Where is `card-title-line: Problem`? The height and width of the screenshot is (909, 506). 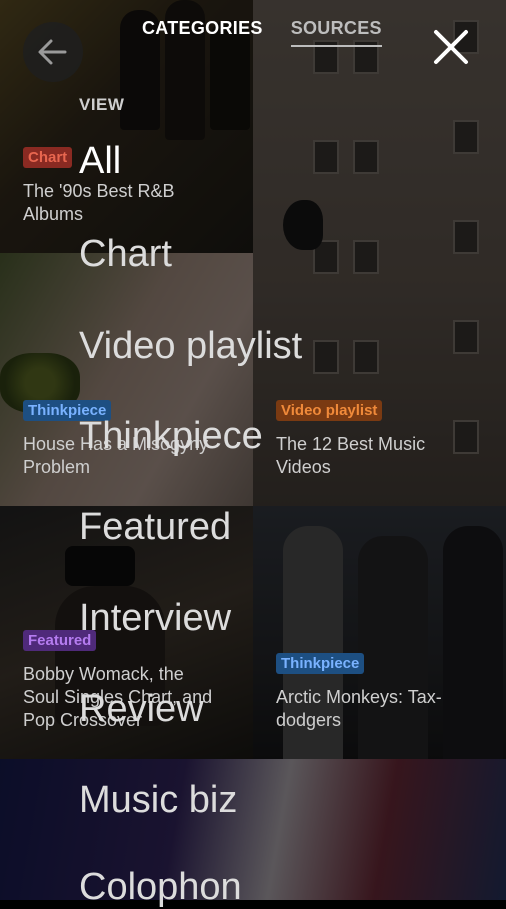
card-title-line: Problem is located at coordinates (57, 467).